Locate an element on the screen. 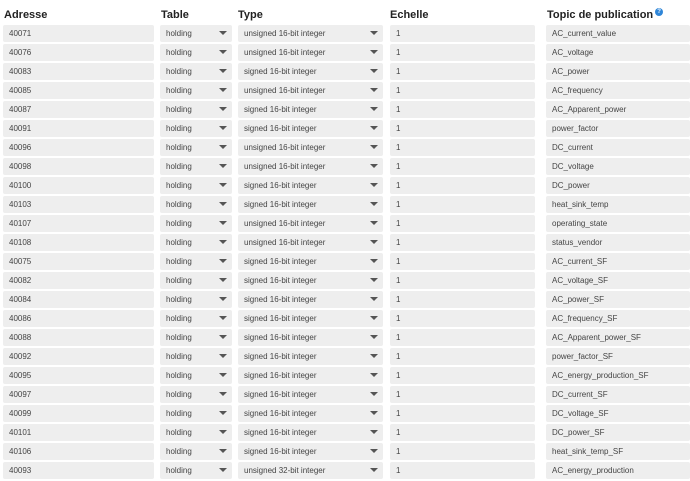 The width and height of the screenshot is (690, 481). topic-input: AC_current_value is located at coordinates (618, 33).